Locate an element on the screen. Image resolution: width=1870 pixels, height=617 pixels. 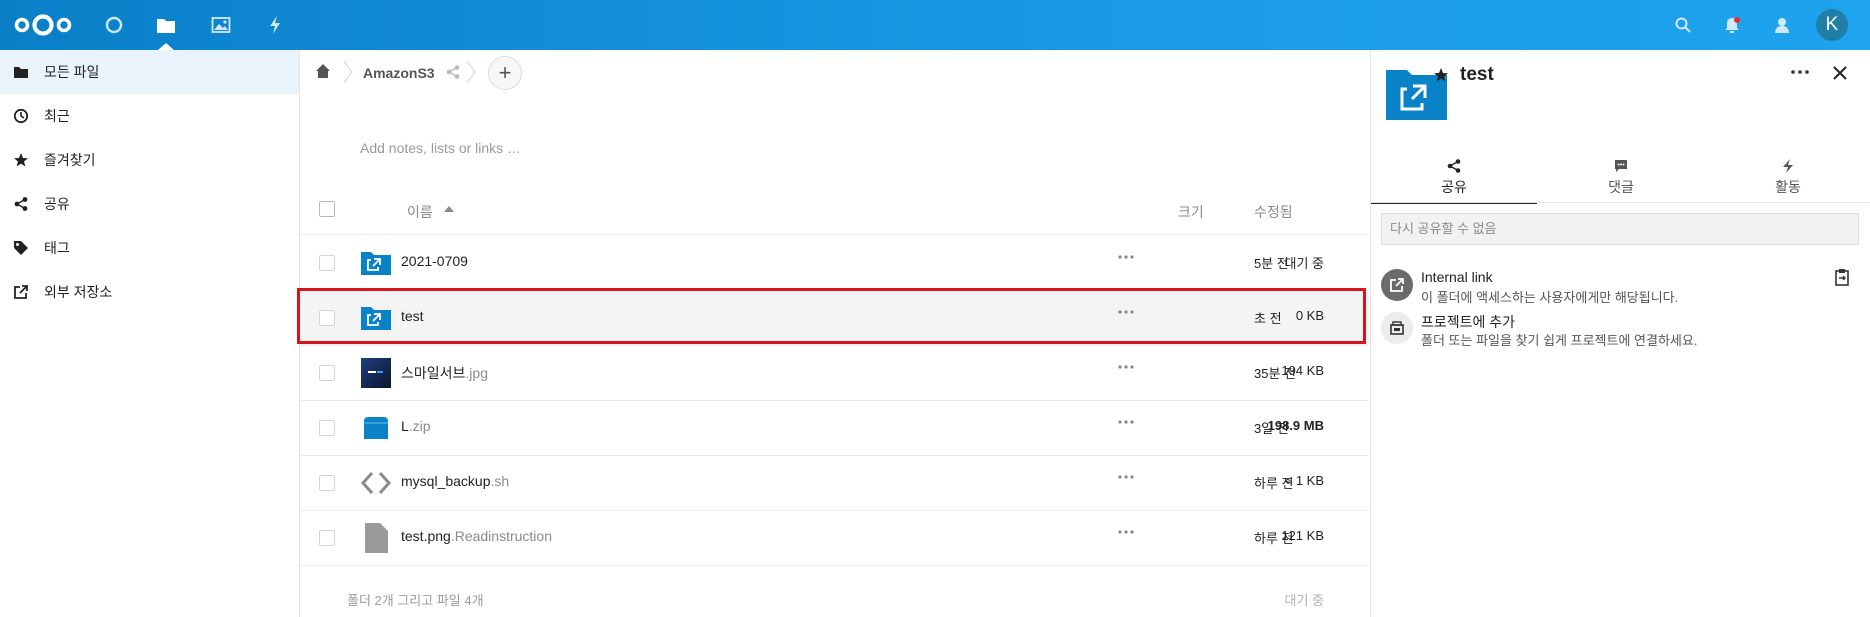
home-icon is located at coordinates (323, 71).